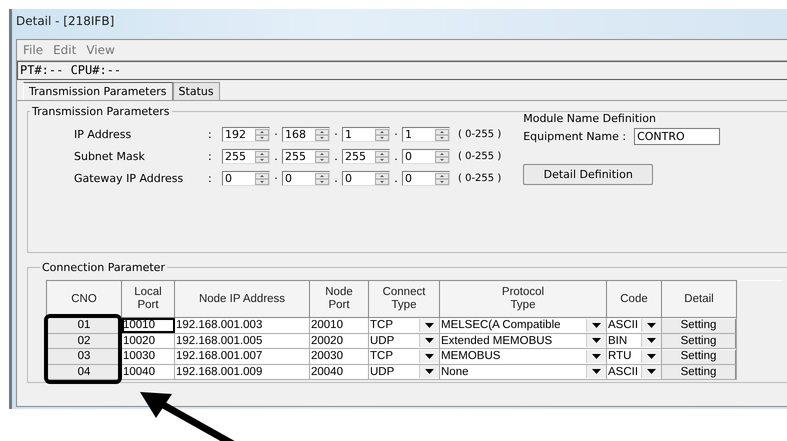 Image resolution: width=787 pixels, height=441 pixels. Describe the element at coordinates (242, 340) in the screenshot. I see `table-cell: 192.168.001.005` at that location.